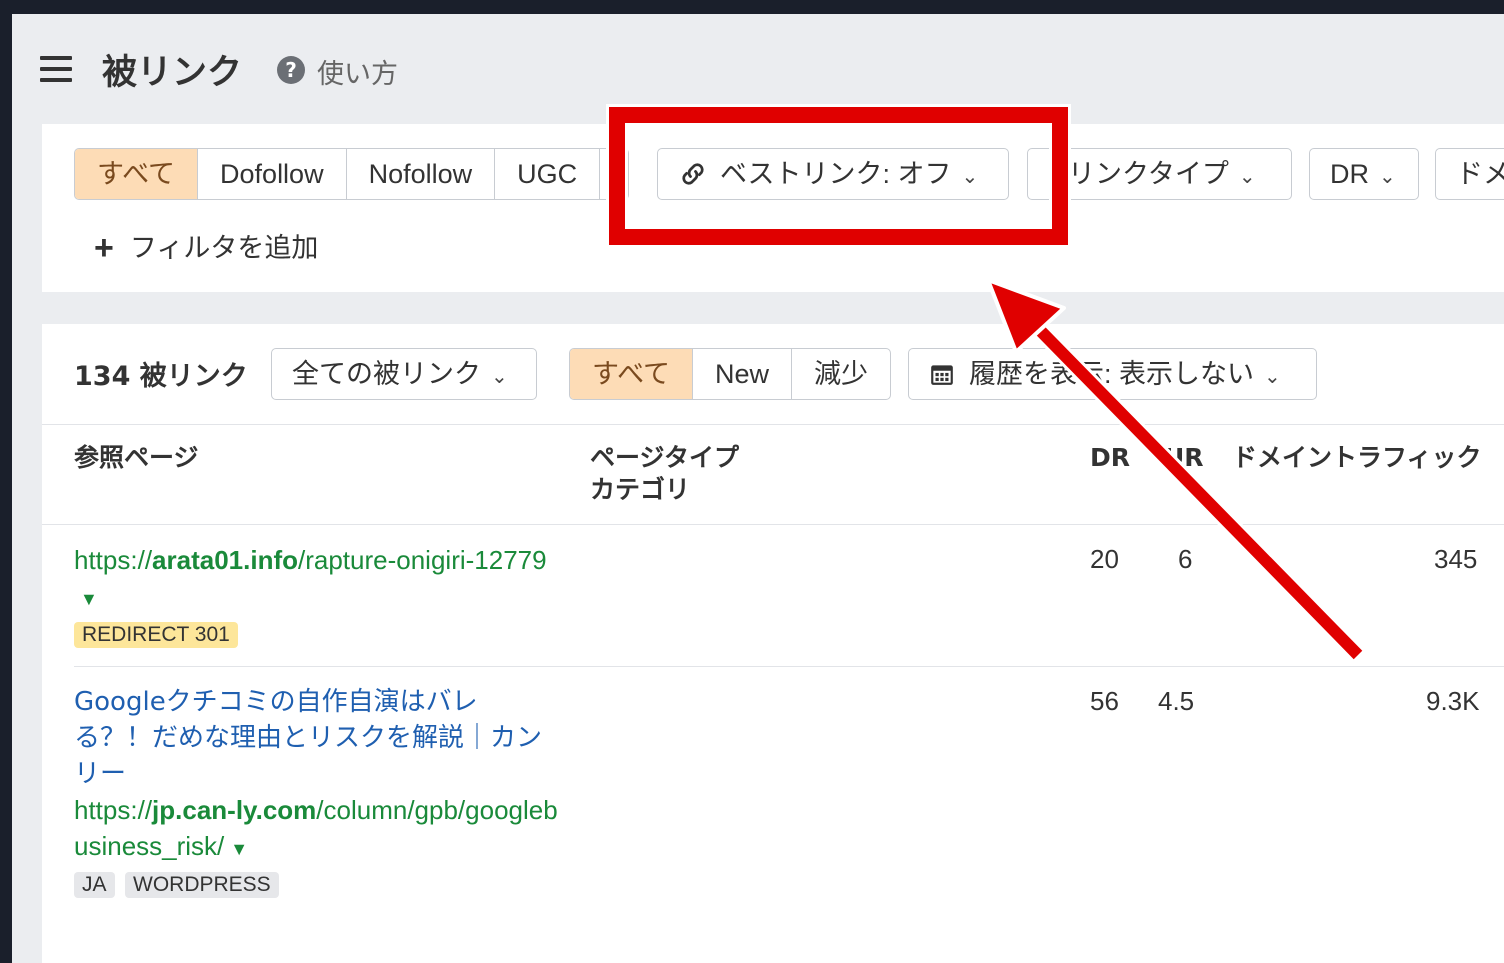  I want to click on row-divider, so click(789, 666).